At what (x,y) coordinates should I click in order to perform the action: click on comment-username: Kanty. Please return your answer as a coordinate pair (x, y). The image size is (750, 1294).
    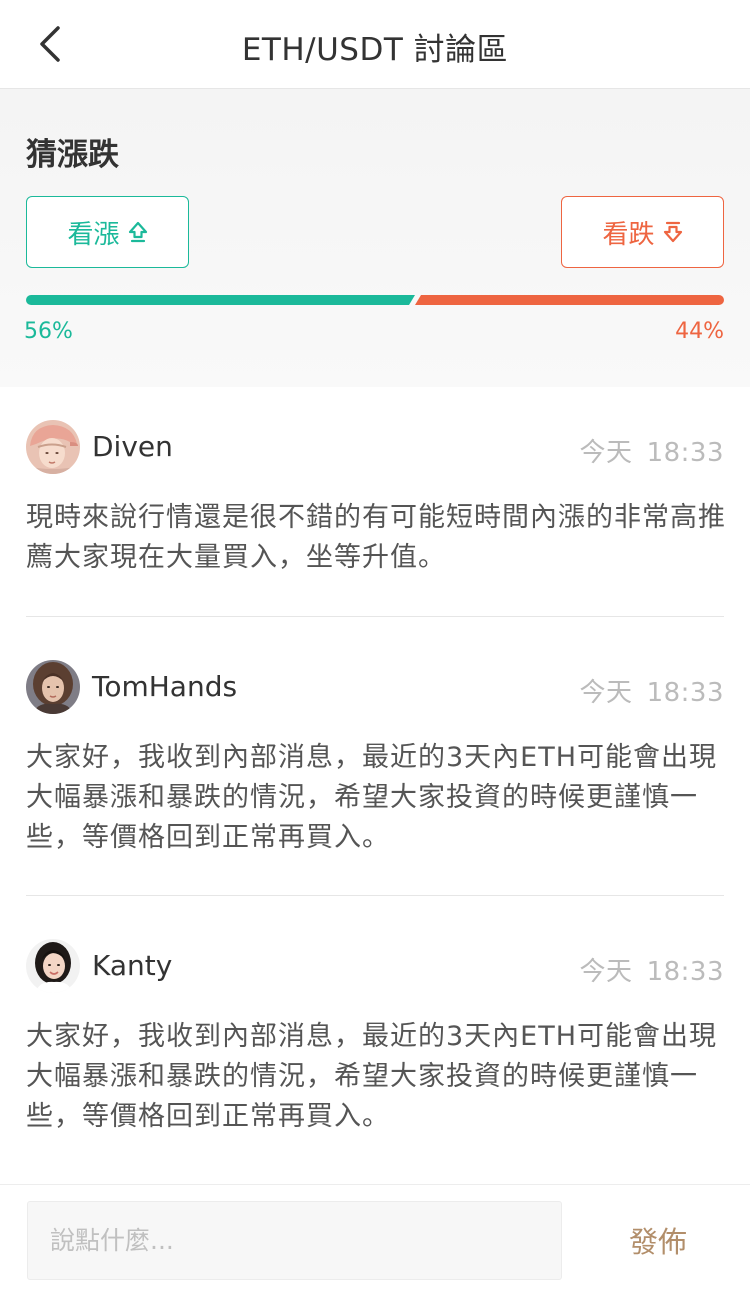
    Looking at the image, I should click on (132, 965).